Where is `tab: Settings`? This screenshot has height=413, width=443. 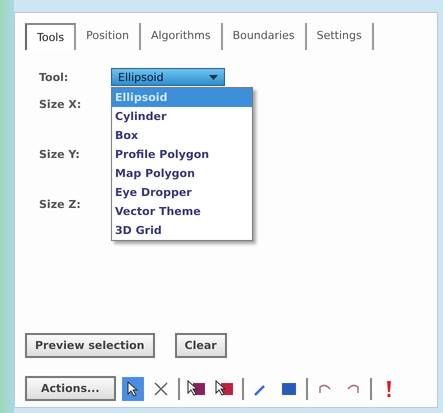 tab: Settings is located at coordinates (340, 36).